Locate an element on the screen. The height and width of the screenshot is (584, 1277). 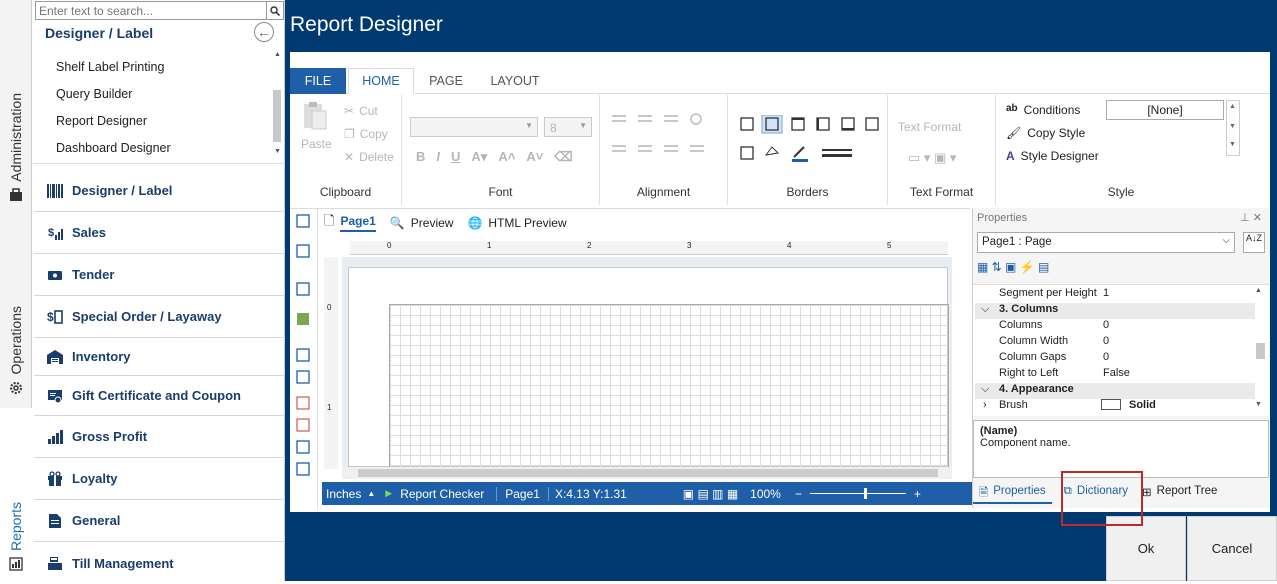
category-sales: $ Sales is located at coordinates (159, 233).